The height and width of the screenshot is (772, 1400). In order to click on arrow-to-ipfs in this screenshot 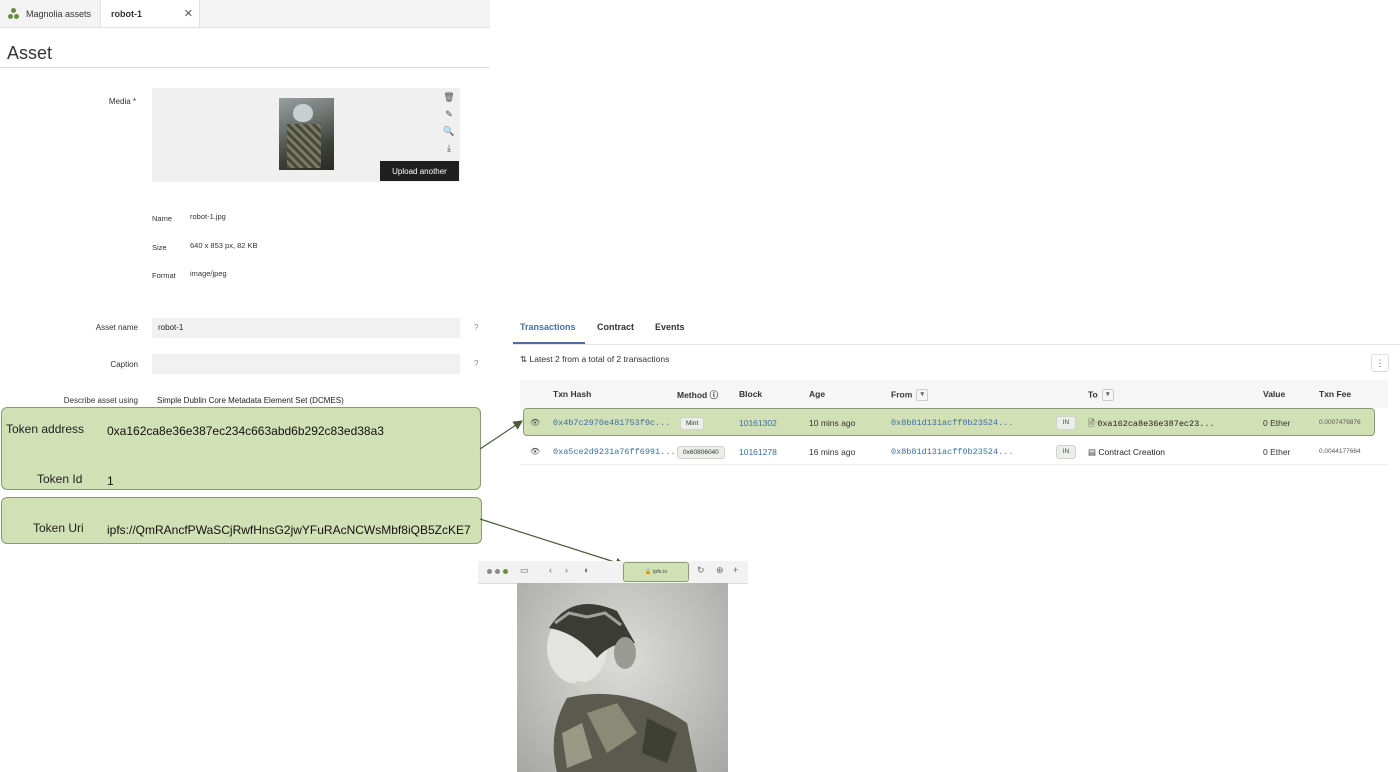, I will do `click(552, 543)`.